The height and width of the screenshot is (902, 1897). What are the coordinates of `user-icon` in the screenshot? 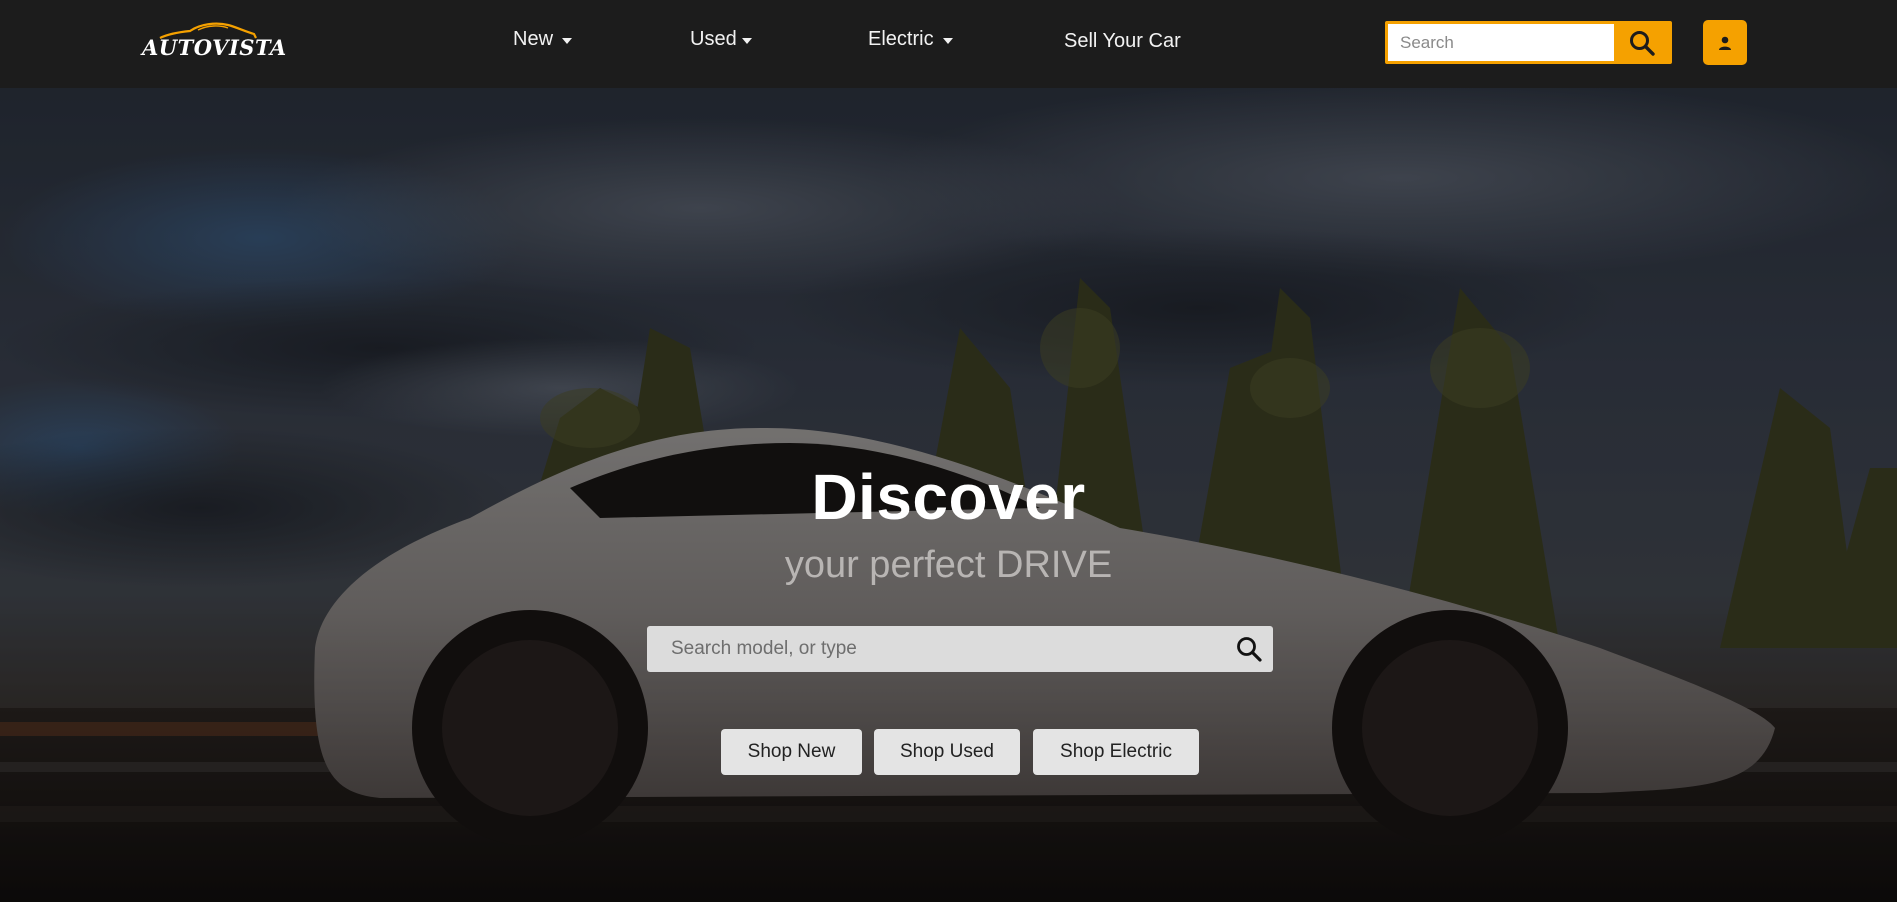 It's located at (1725, 43).